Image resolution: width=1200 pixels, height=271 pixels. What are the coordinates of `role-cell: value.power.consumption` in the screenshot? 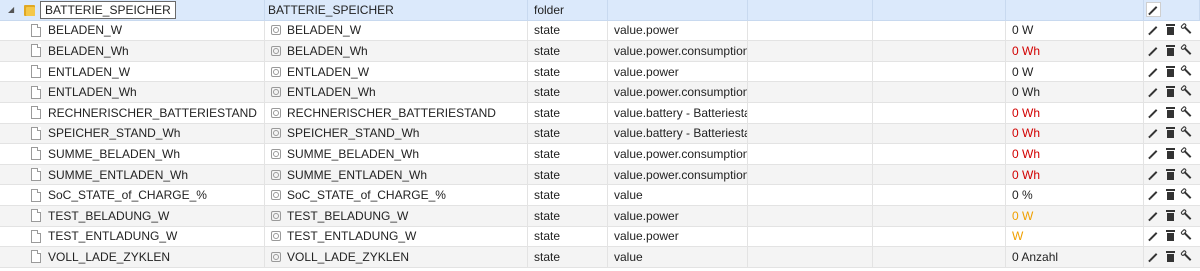 It's located at (678, 154).